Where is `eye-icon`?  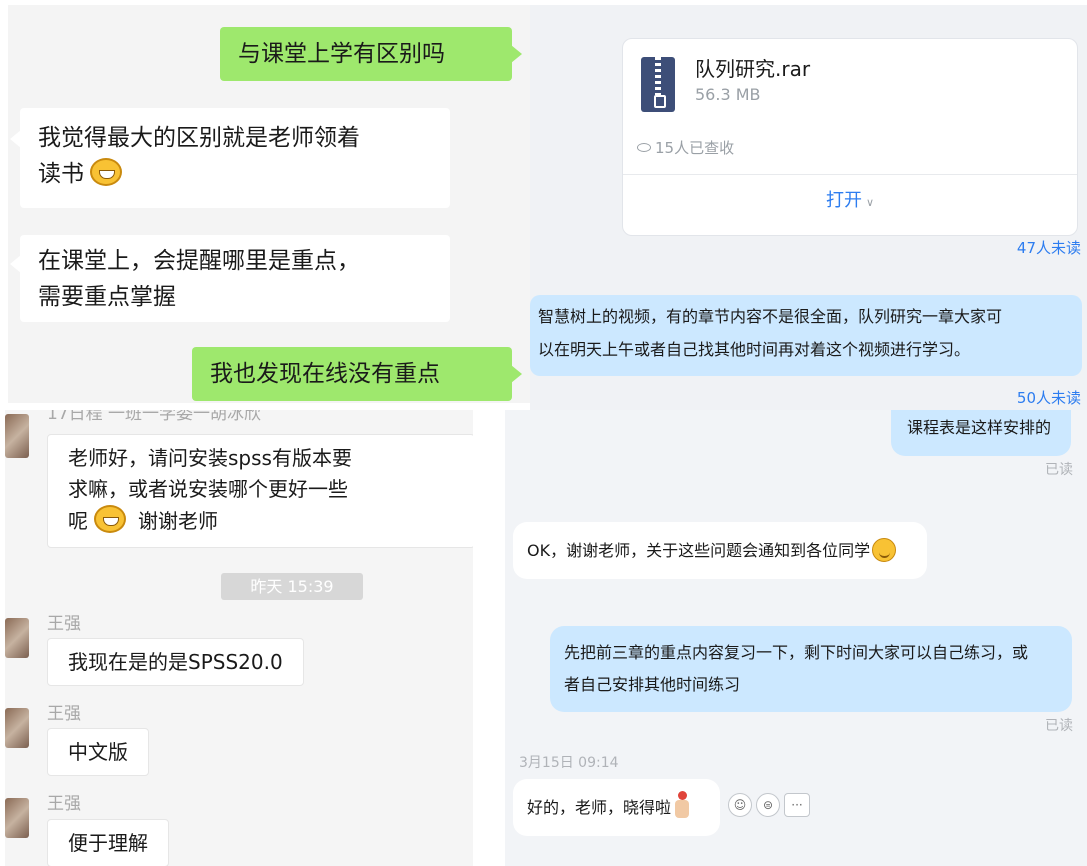 eye-icon is located at coordinates (644, 147).